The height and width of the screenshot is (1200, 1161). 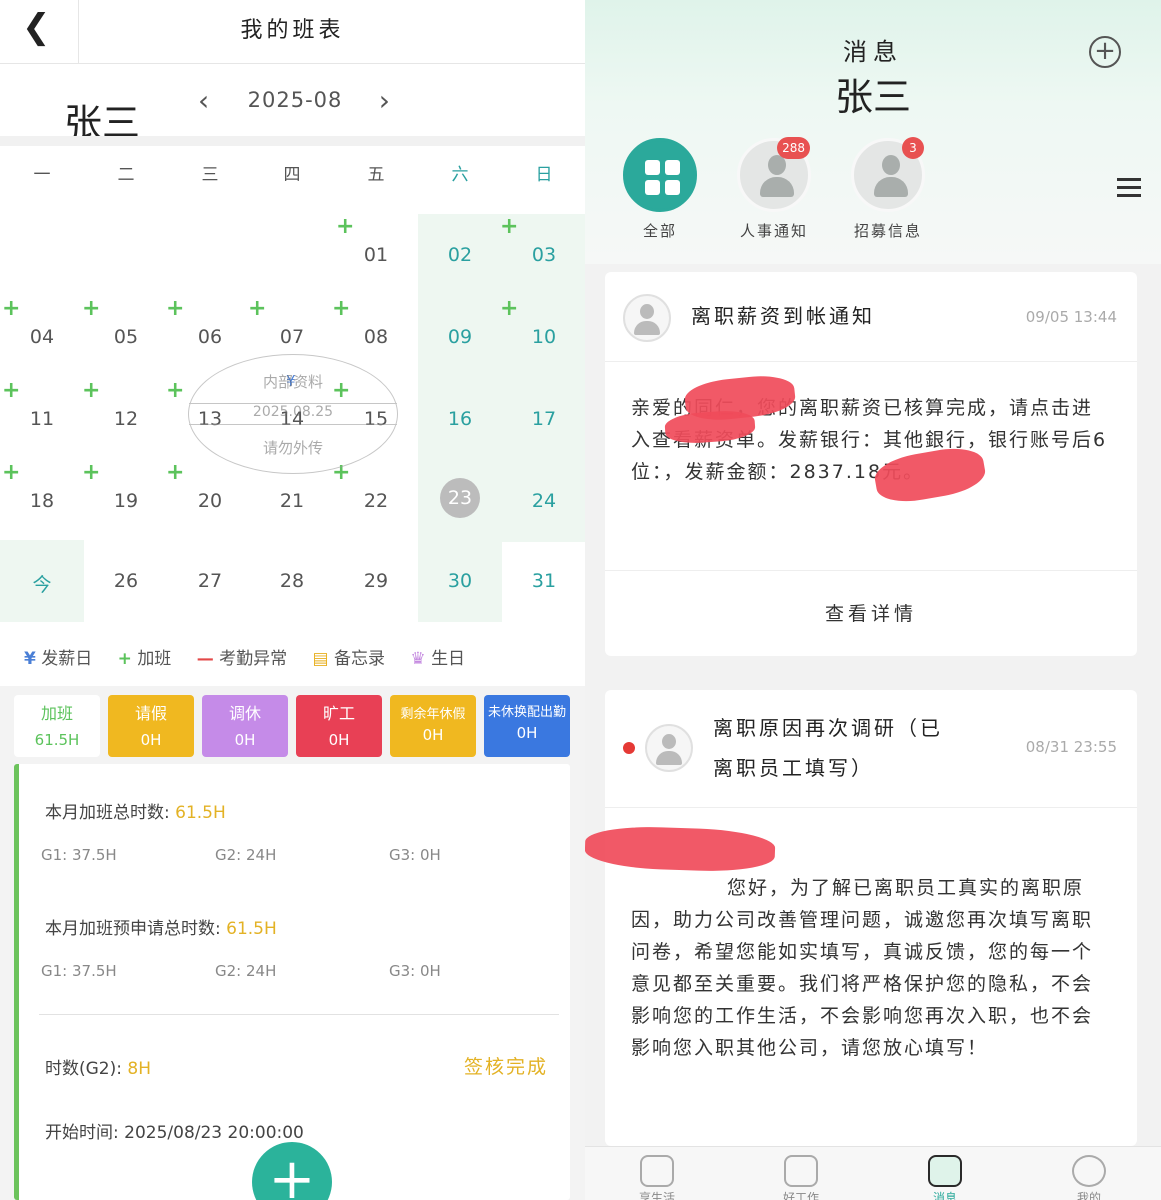 I want to click on legend-birthday: ♛ 生日, so click(x=442, y=656).